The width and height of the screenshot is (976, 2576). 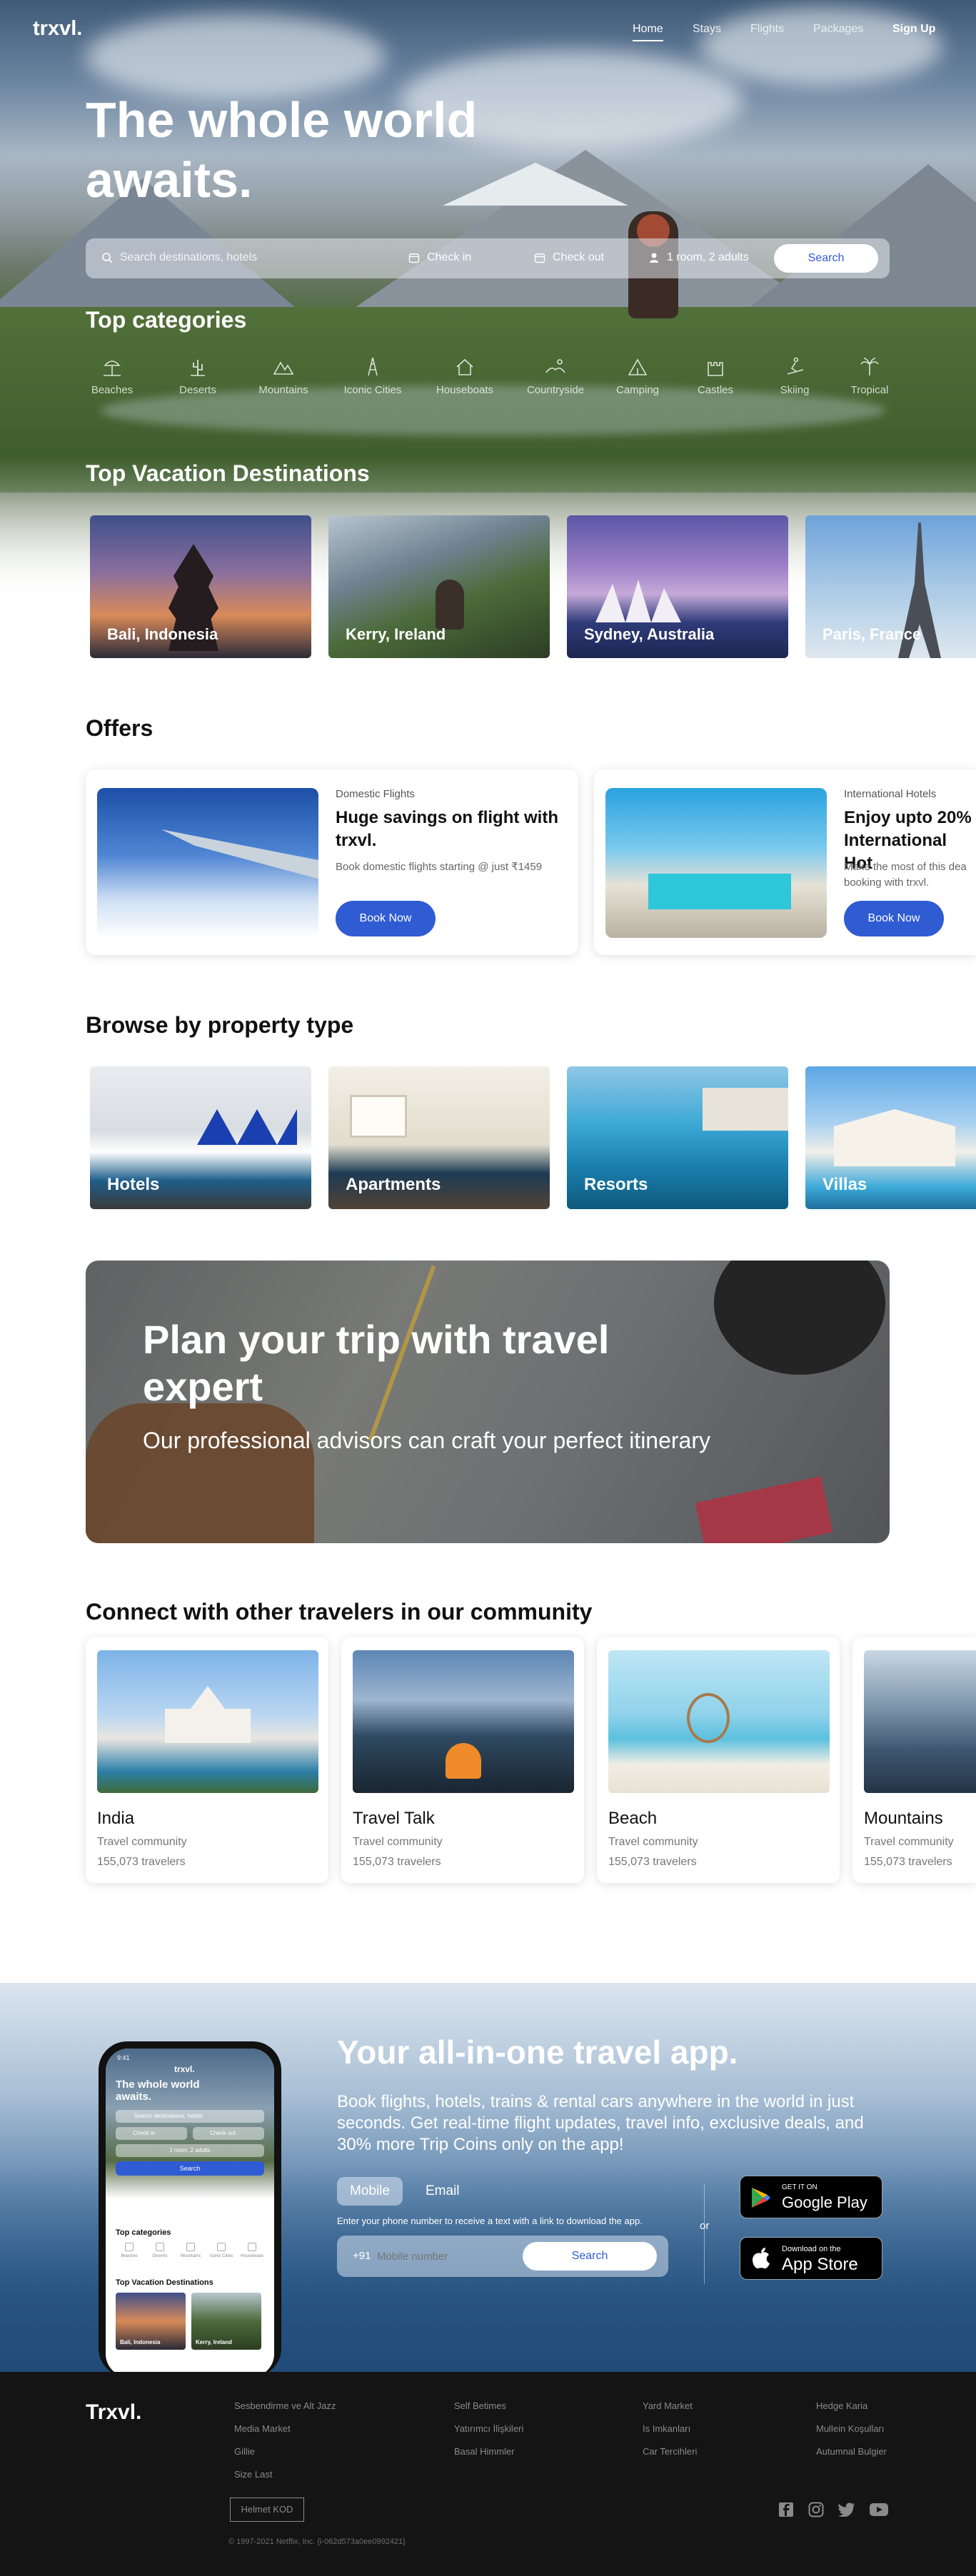 I want to click on hero-cloud, so click(x=236, y=57).